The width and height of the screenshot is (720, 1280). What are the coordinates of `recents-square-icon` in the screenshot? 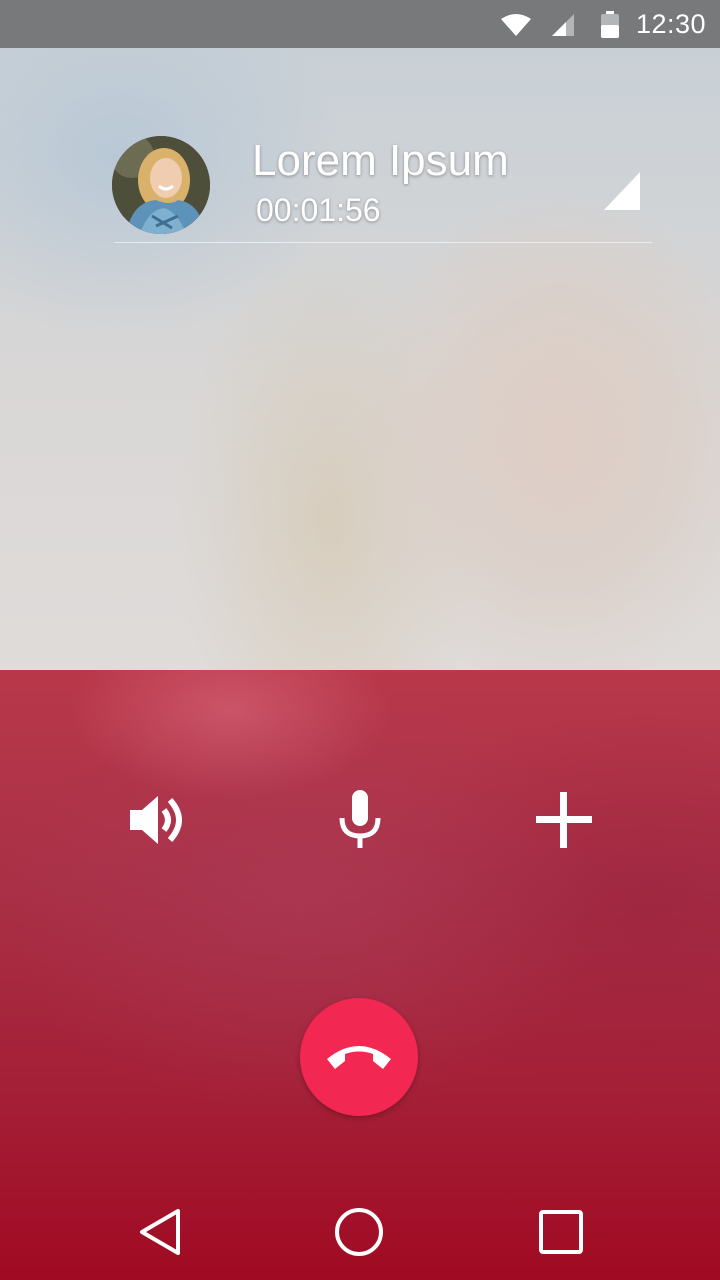 It's located at (561, 1232).